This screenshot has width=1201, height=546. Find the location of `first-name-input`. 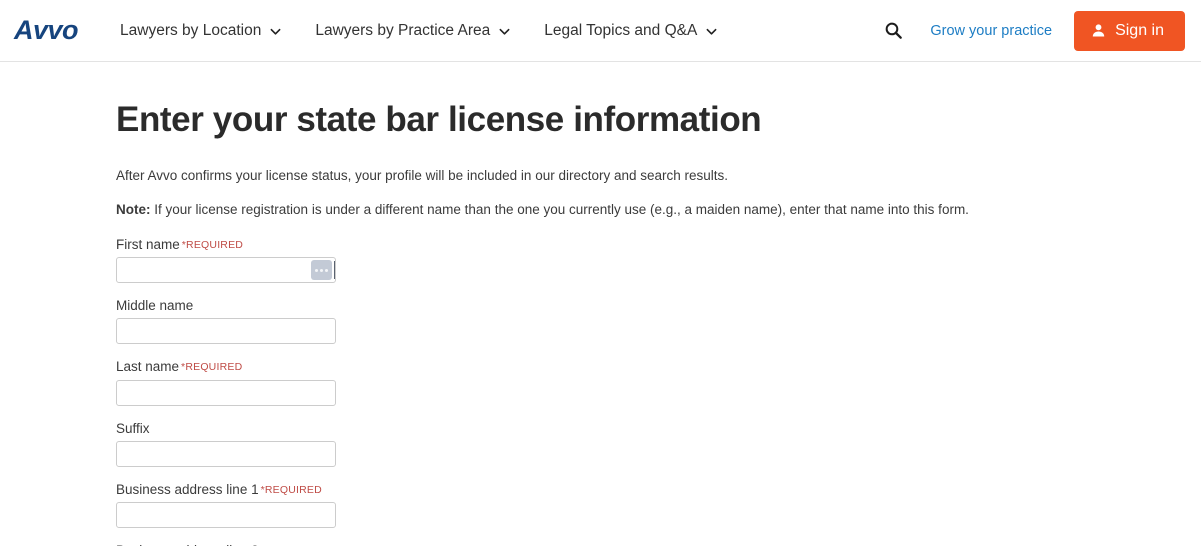

first-name-input is located at coordinates (226, 270).